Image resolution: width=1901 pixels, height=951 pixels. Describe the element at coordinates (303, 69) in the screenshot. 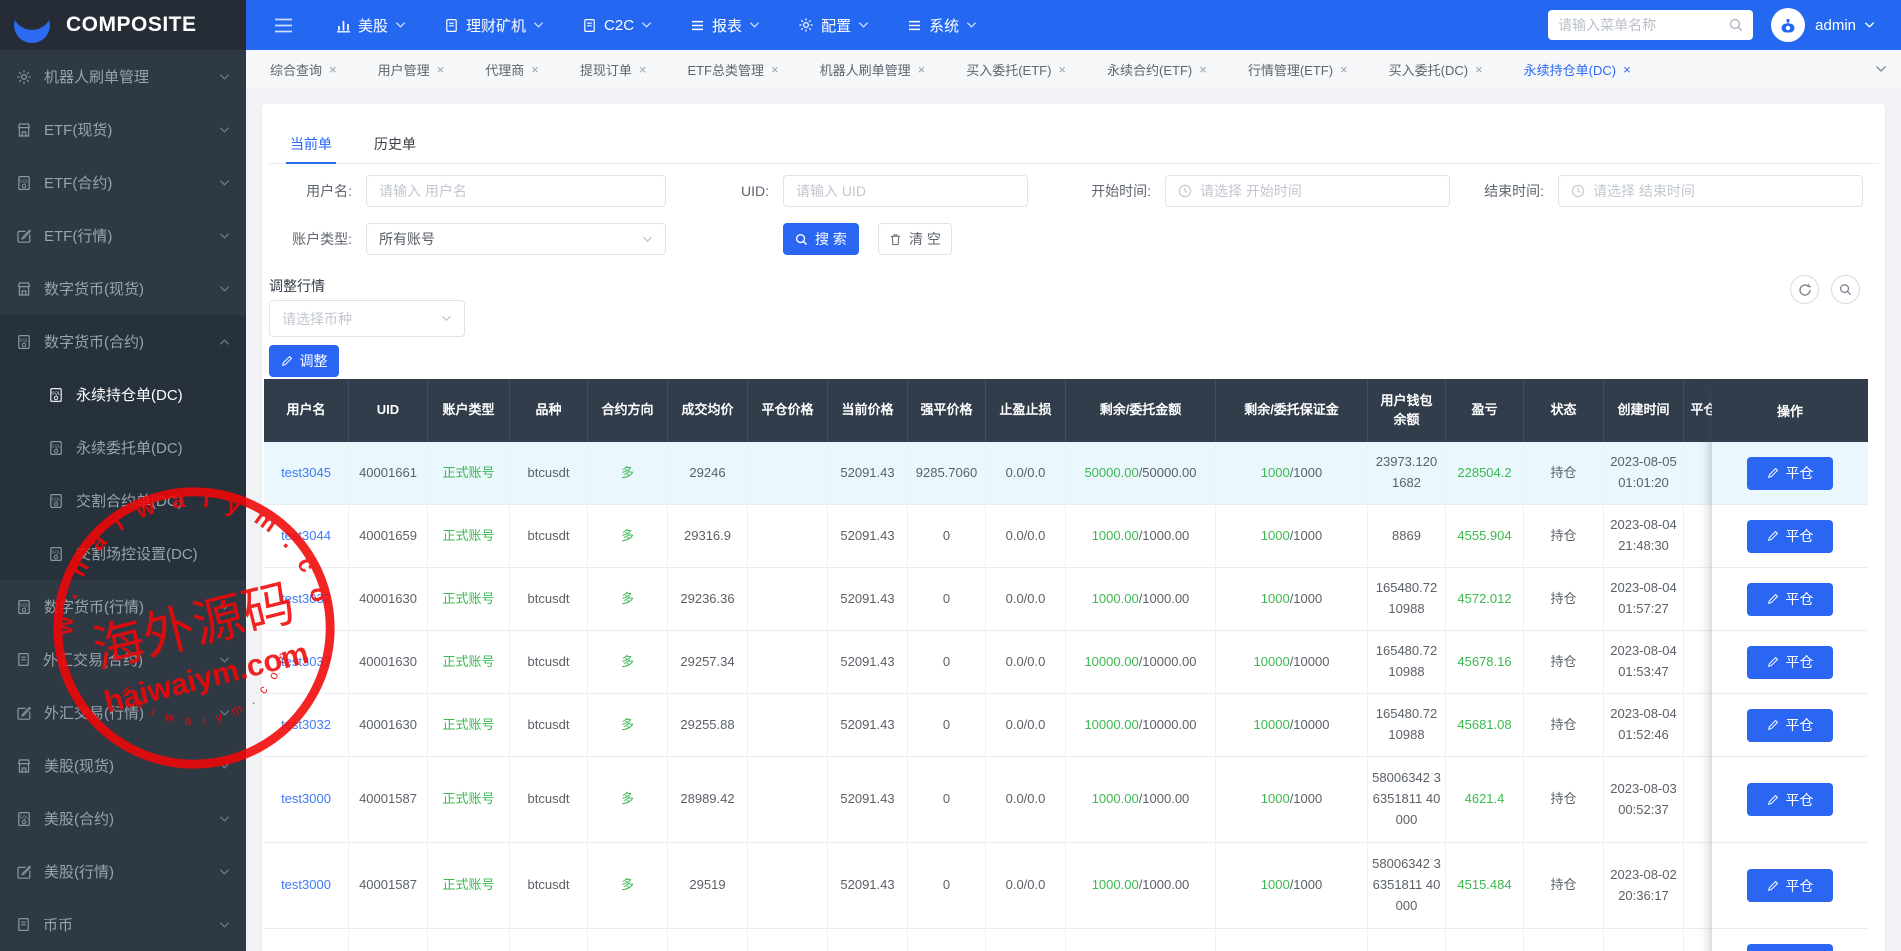

I see `open-tab-1: 综合查询 ×` at that location.